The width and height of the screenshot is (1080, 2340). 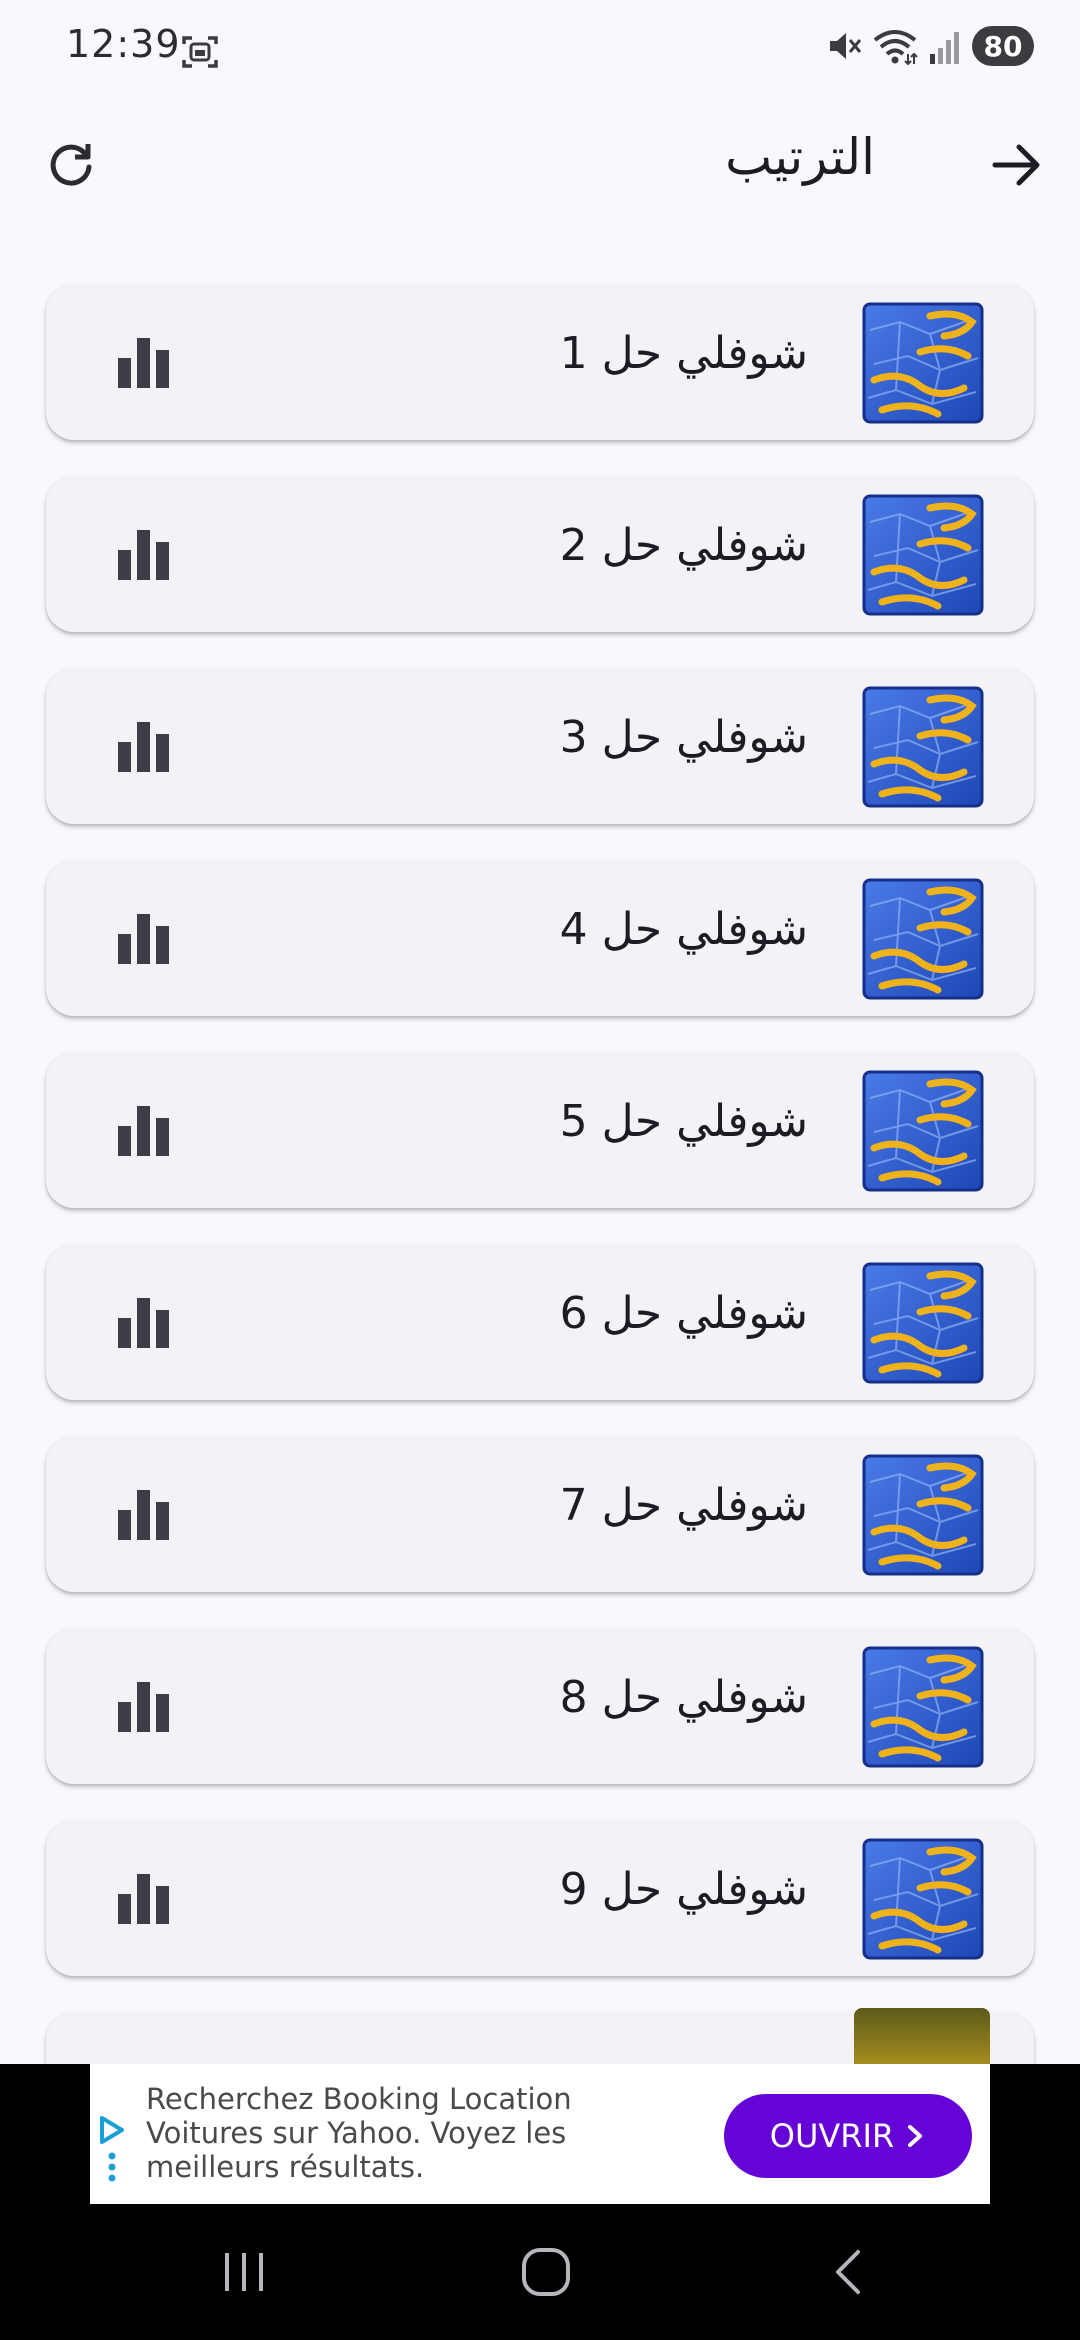 I want to click on level-card: شوفلي حل 5, so click(x=540, y=1130).